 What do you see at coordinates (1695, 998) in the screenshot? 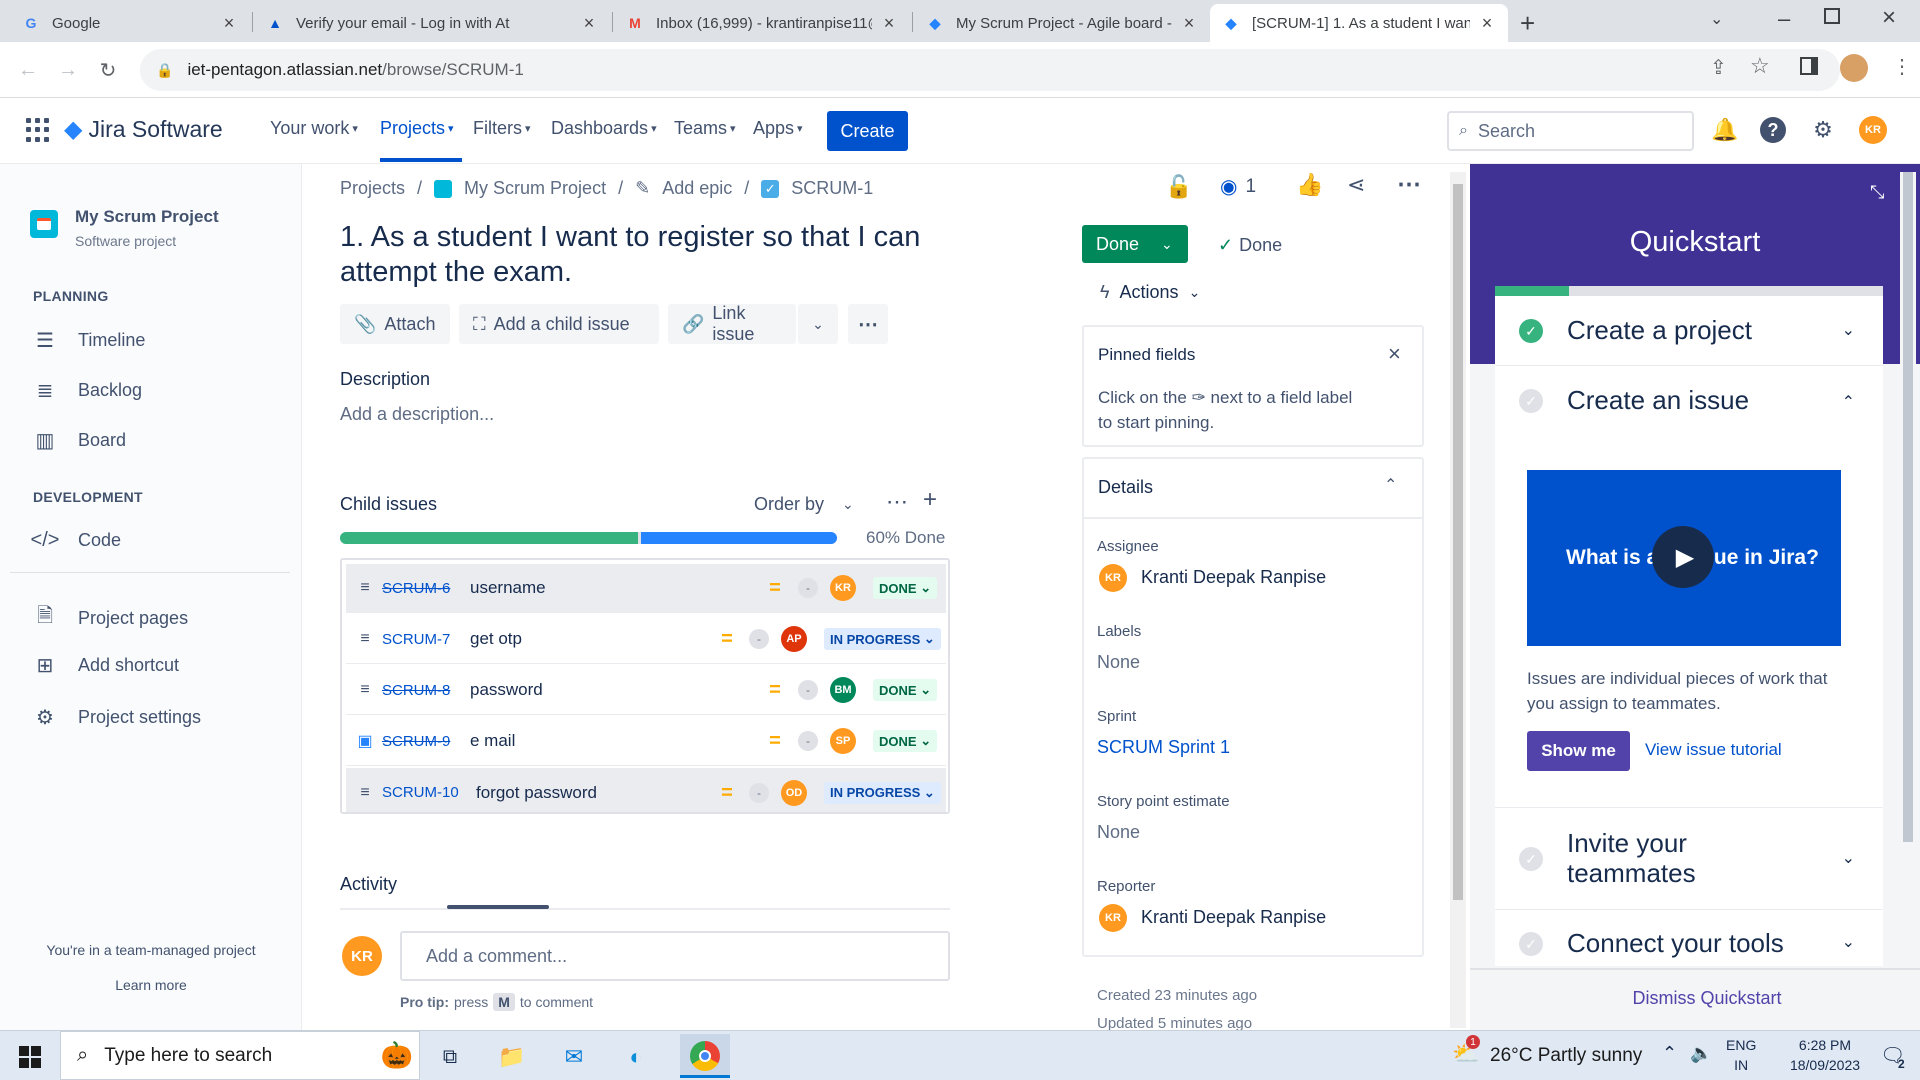
I see `dismiss-quickstart-link: Dismiss Quickstart` at bounding box center [1695, 998].